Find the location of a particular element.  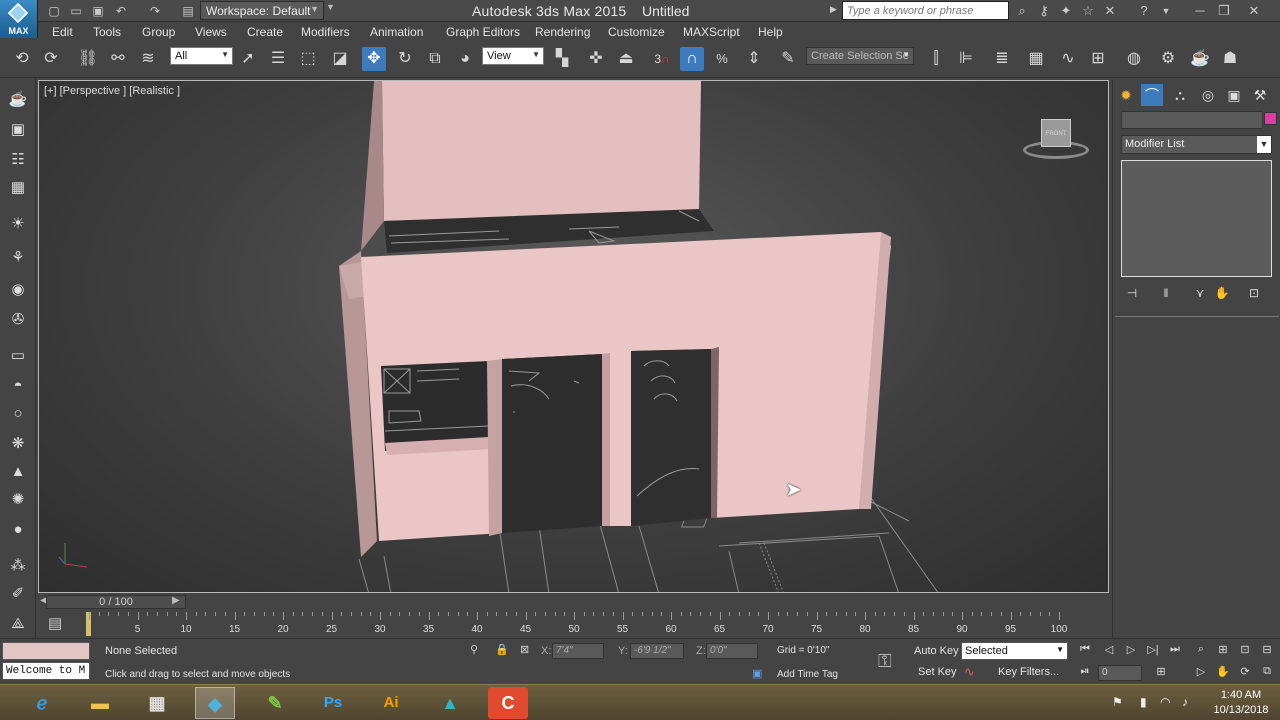

render-production-icon: ☗ is located at coordinates (1230, 59).